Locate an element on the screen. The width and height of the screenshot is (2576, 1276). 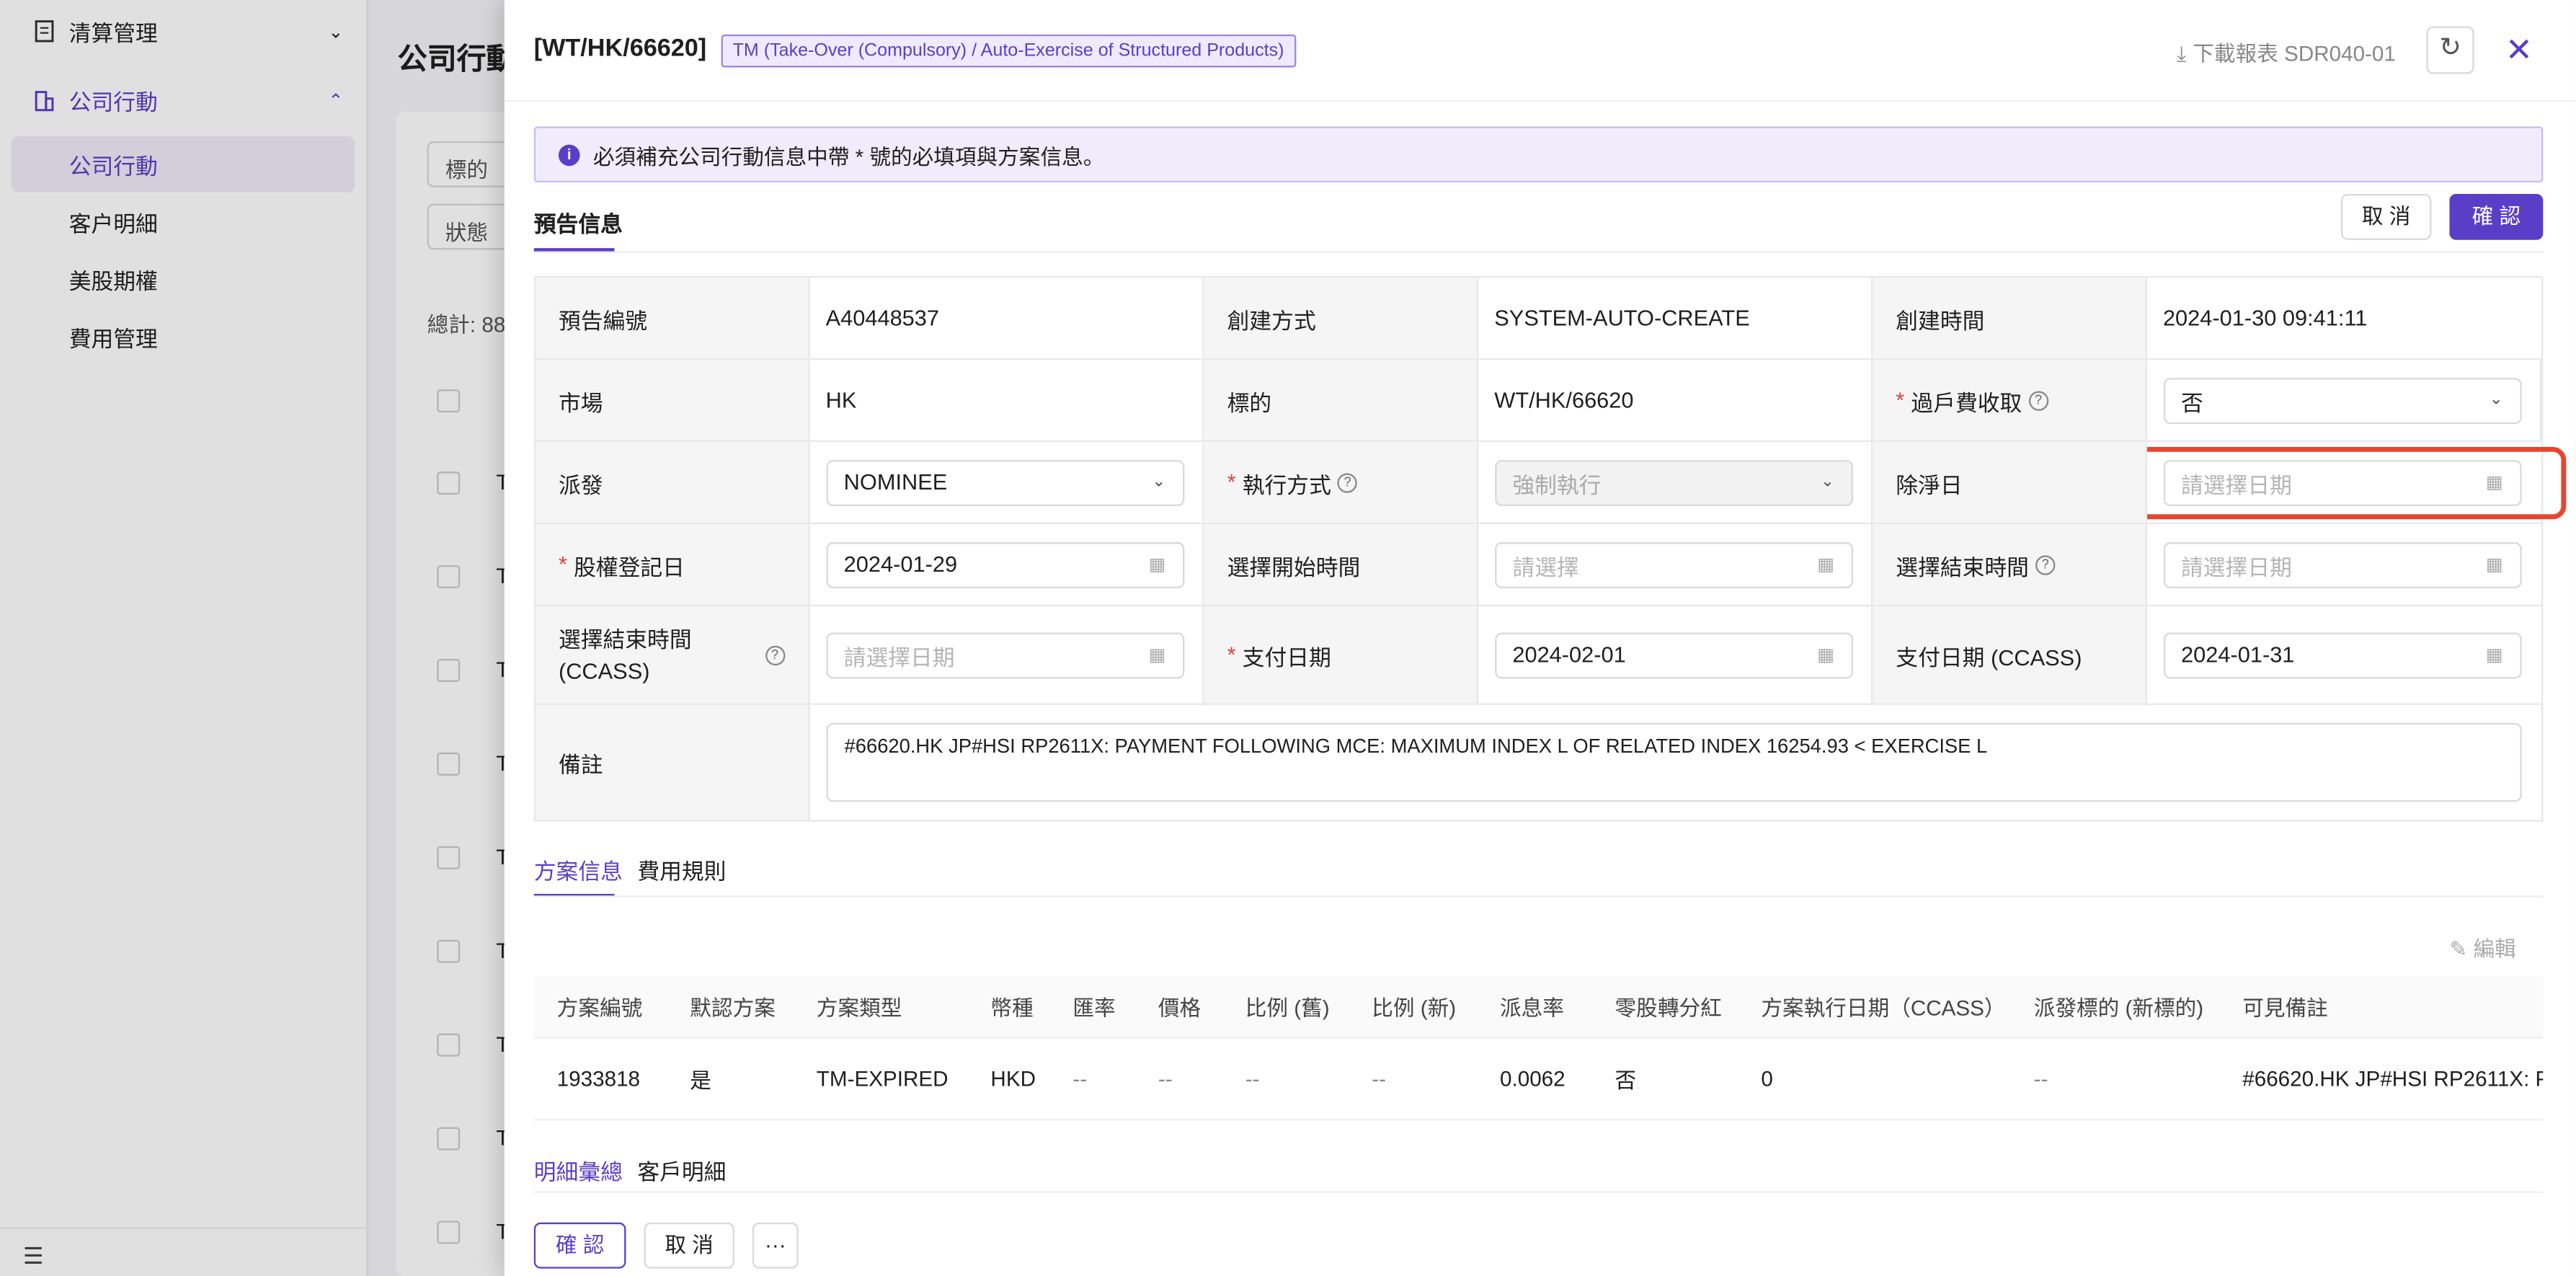
select-end-ccass-picker: 請選擇日期 ▦ is located at coordinates (1004, 655).